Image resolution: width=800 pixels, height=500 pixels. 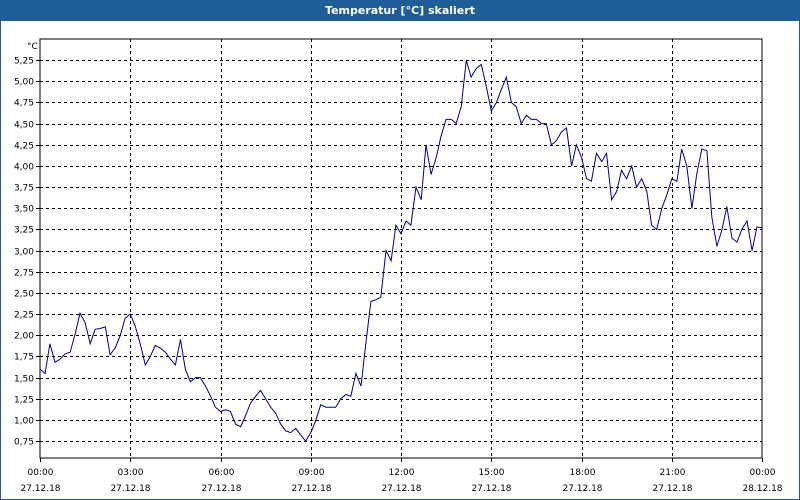 What do you see at coordinates (24, 253) in the screenshot?
I see `y-tick-label: 3,00` at bounding box center [24, 253].